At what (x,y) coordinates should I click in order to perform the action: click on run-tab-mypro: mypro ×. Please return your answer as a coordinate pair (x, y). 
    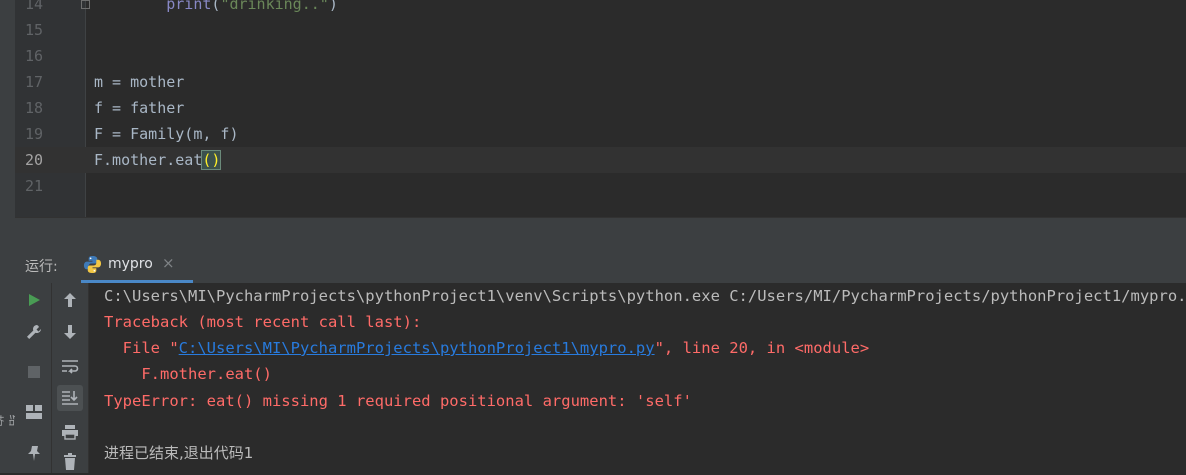
    Looking at the image, I should click on (137, 265).